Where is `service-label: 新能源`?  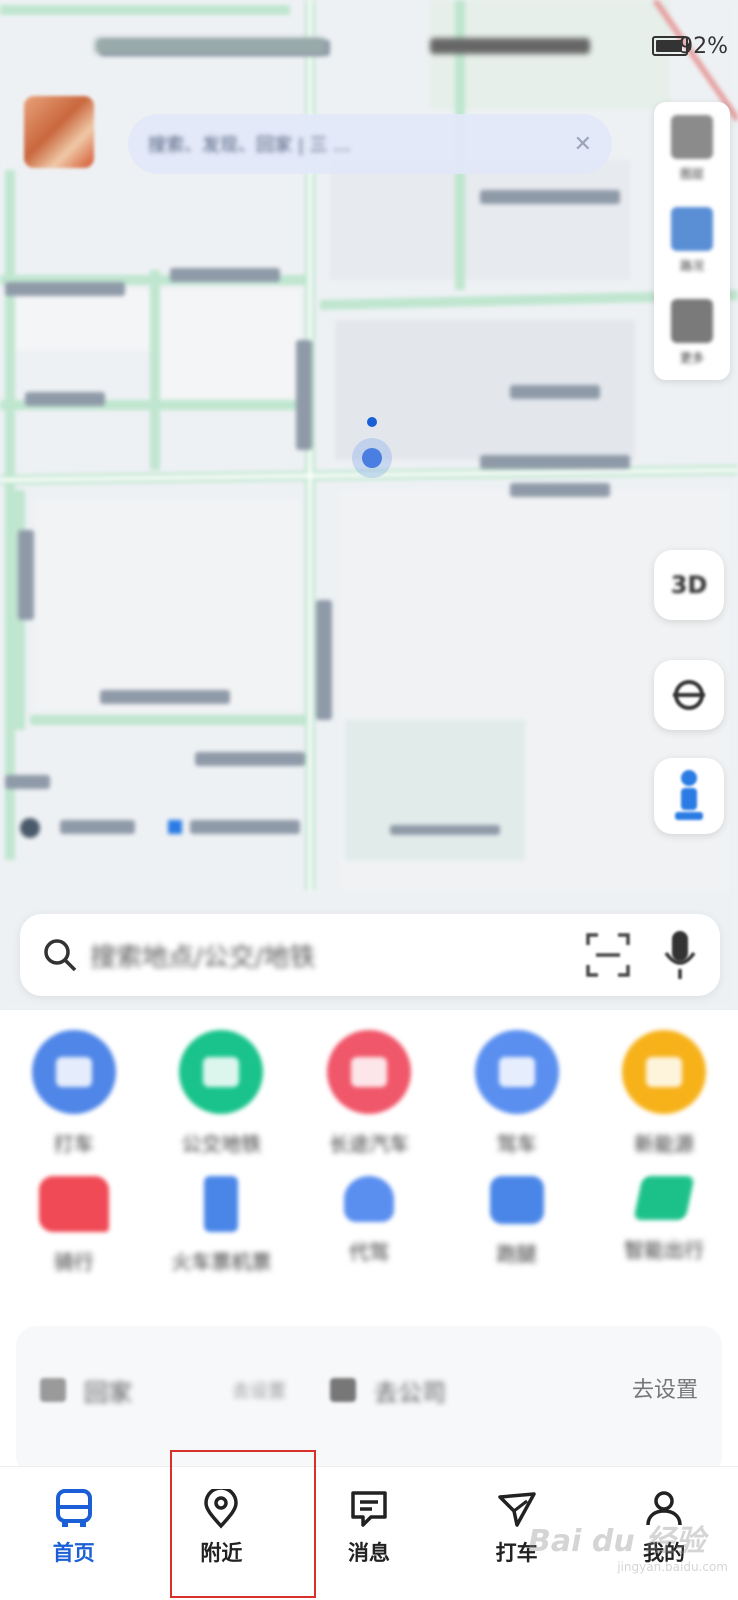 service-label: 新能源 is located at coordinates (664, 1144).